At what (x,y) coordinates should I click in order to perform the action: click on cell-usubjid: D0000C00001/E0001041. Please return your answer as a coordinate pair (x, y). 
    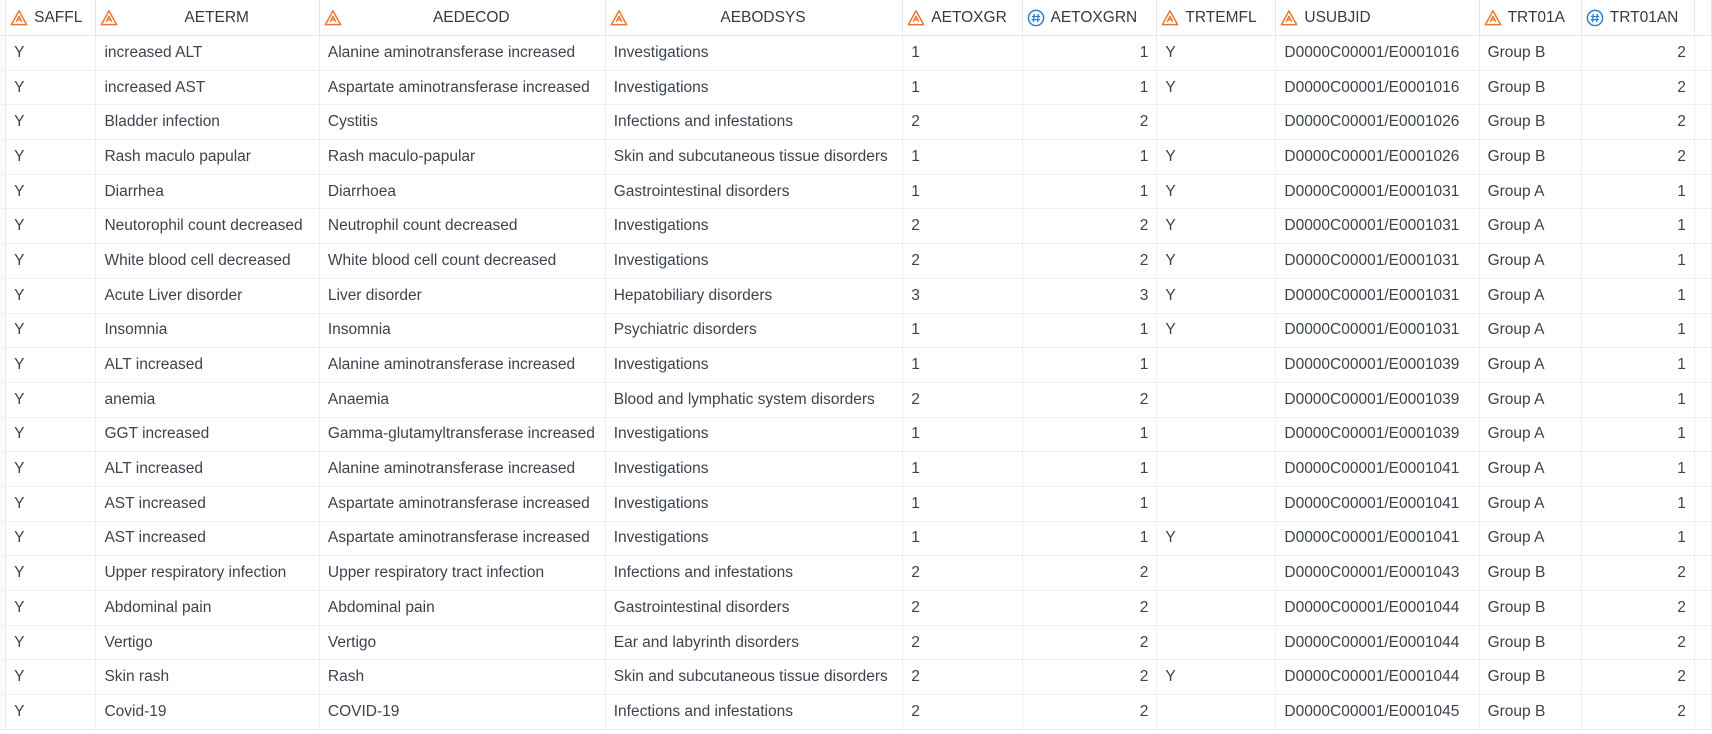
    Looking at the image, I should click on (1377, 539).